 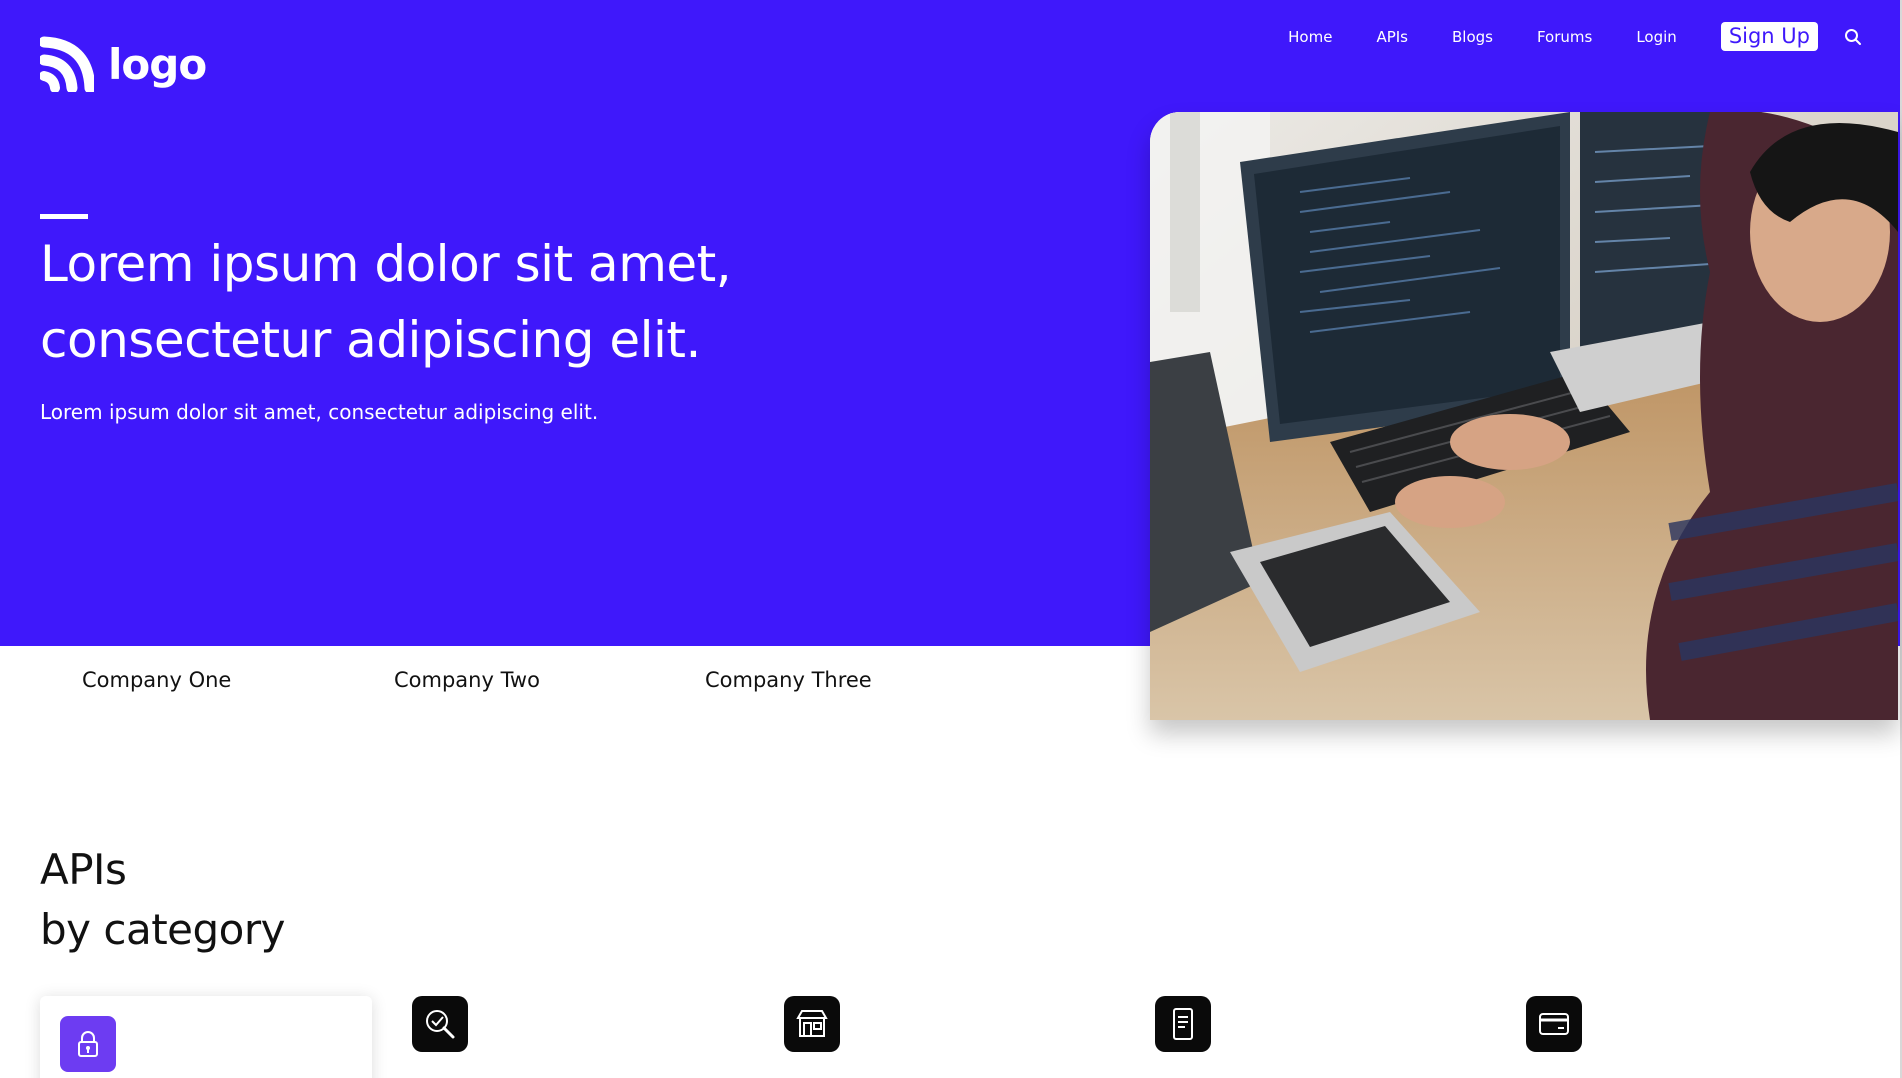 I want to click on main-nav: Home APIs Blogs Forums Login Sign Up, so click(x=1575, y=36).